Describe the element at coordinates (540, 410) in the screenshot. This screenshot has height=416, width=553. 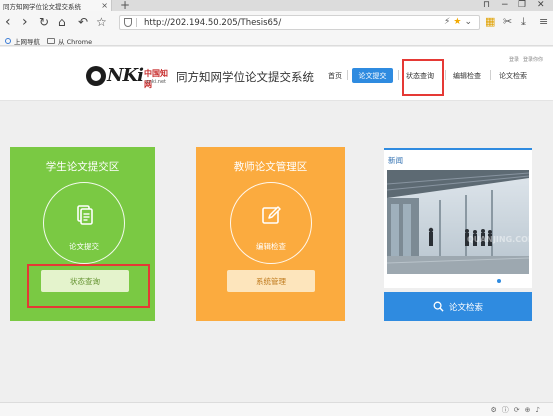
I see `audio-icon: ♪` at that location.